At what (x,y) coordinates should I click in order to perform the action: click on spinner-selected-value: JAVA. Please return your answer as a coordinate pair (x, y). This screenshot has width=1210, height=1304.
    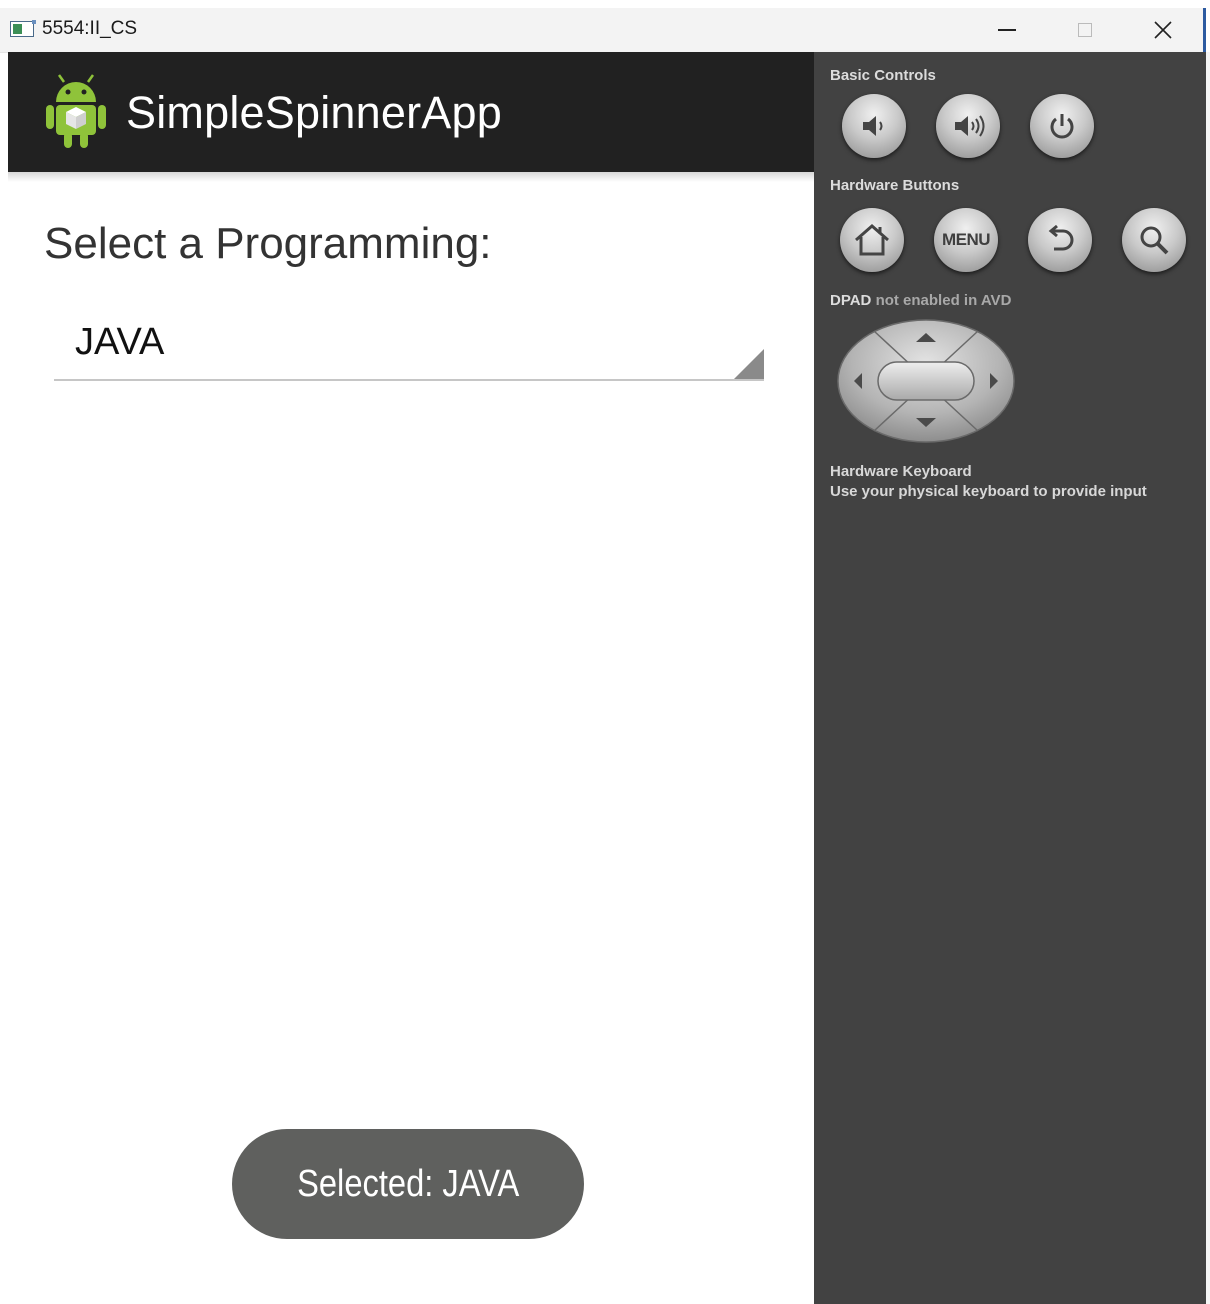
    Looking at the image, I should click on (120, 342).